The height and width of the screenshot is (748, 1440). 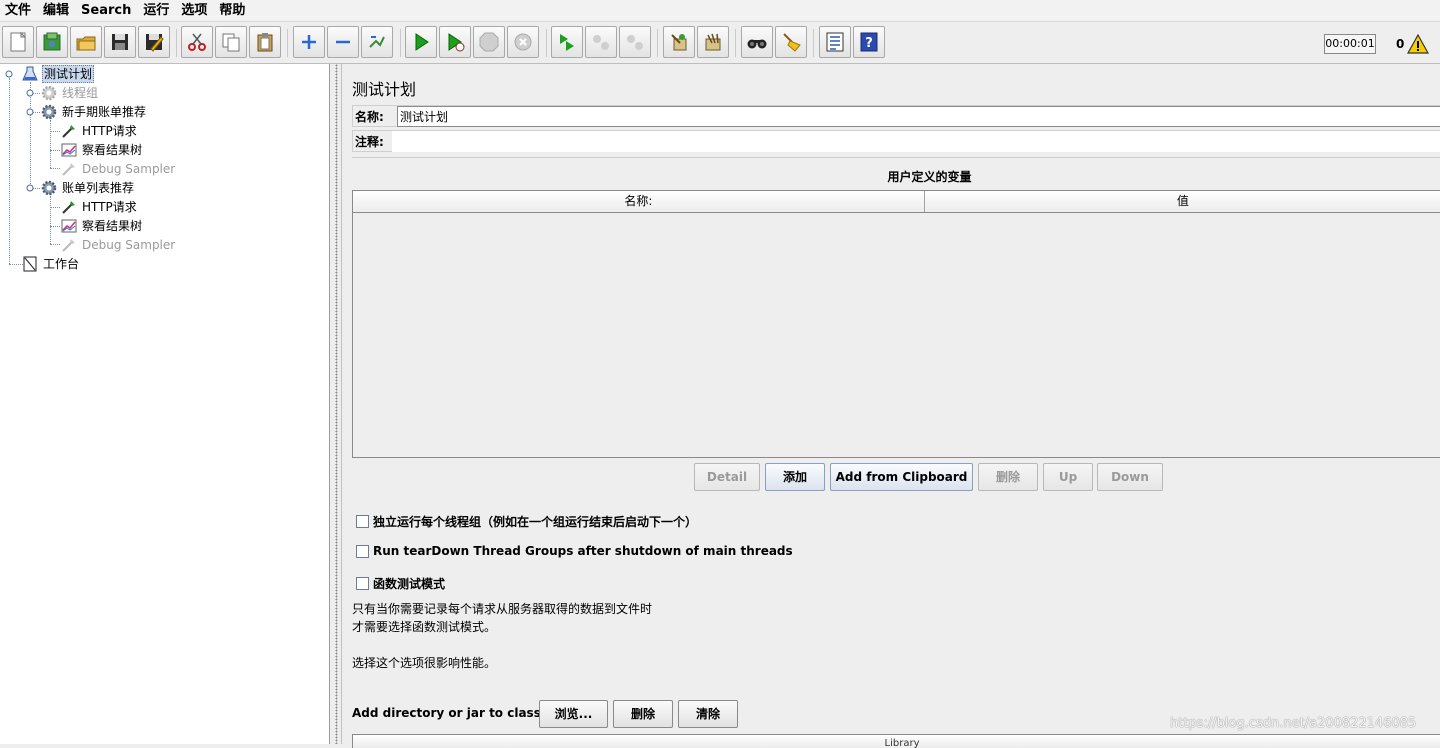 I want to click on remote-stop-button, so click(x=601, y=42).